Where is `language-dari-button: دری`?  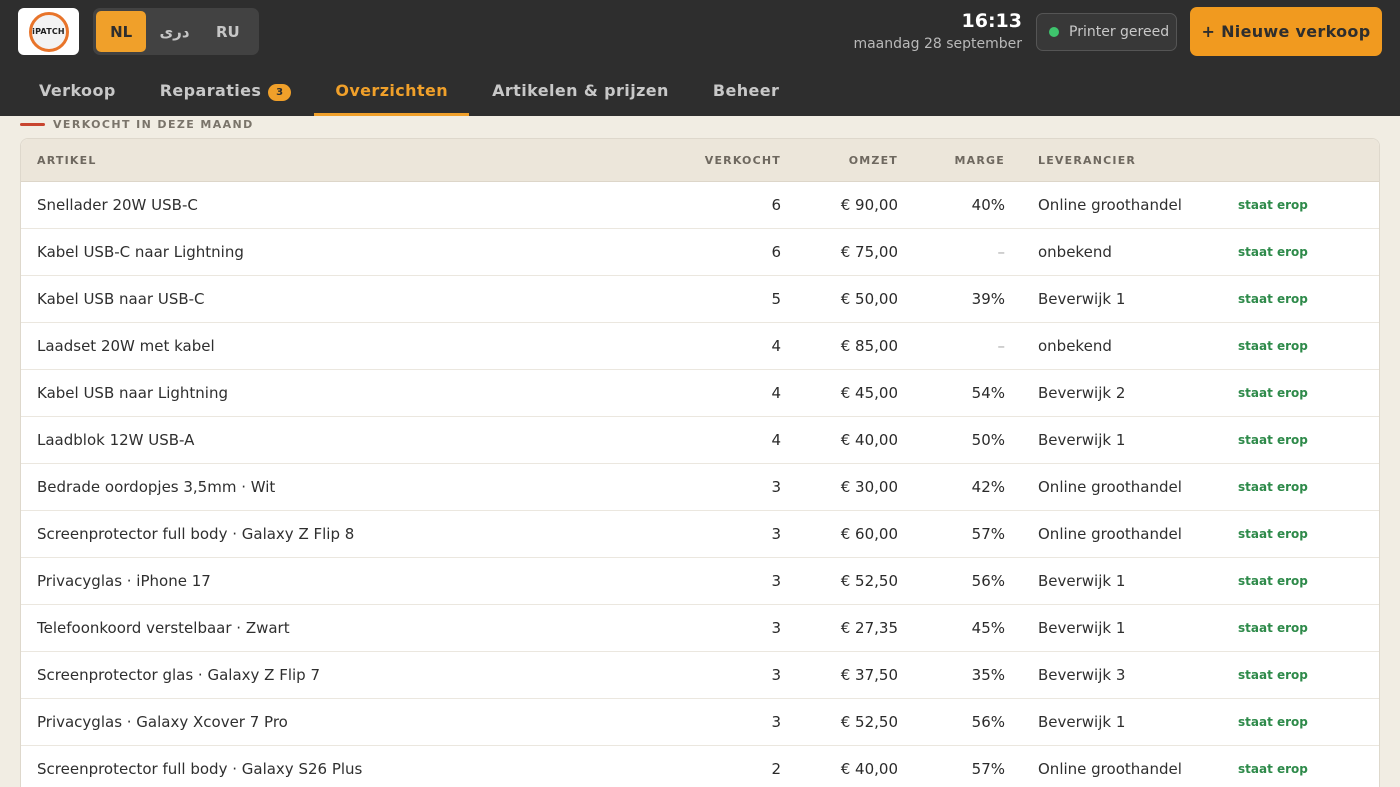 language-dari-button: دری is located at coordinates (174, 31).